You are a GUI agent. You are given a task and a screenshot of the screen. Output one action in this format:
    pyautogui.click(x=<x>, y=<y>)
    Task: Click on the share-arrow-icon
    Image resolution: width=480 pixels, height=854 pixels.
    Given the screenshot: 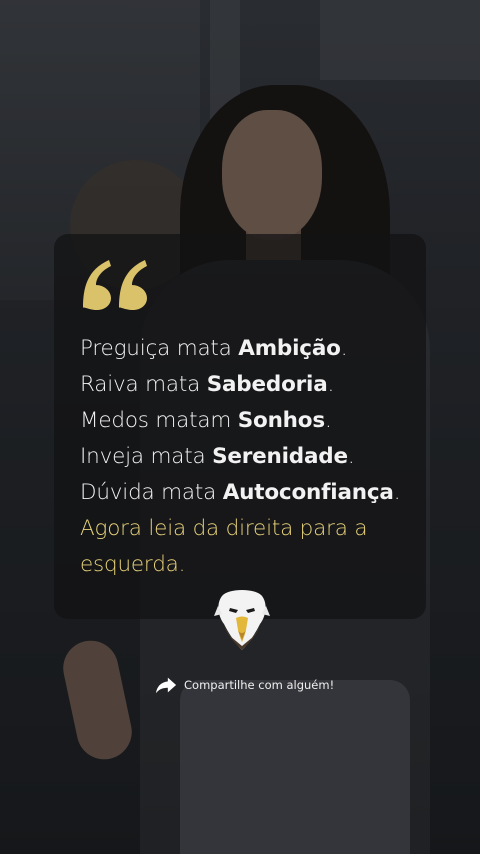 What is the action you would take?
    pyautogui.click(x=166, y=685)
    